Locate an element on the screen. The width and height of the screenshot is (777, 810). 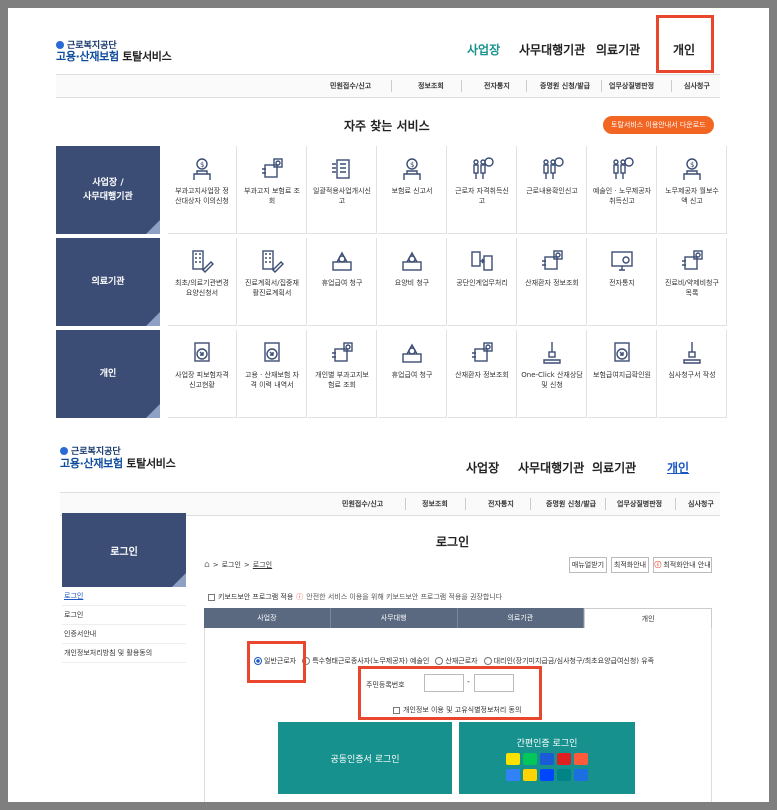
service-item: 공단인계업무처리 is located at coordinates (482, 282).